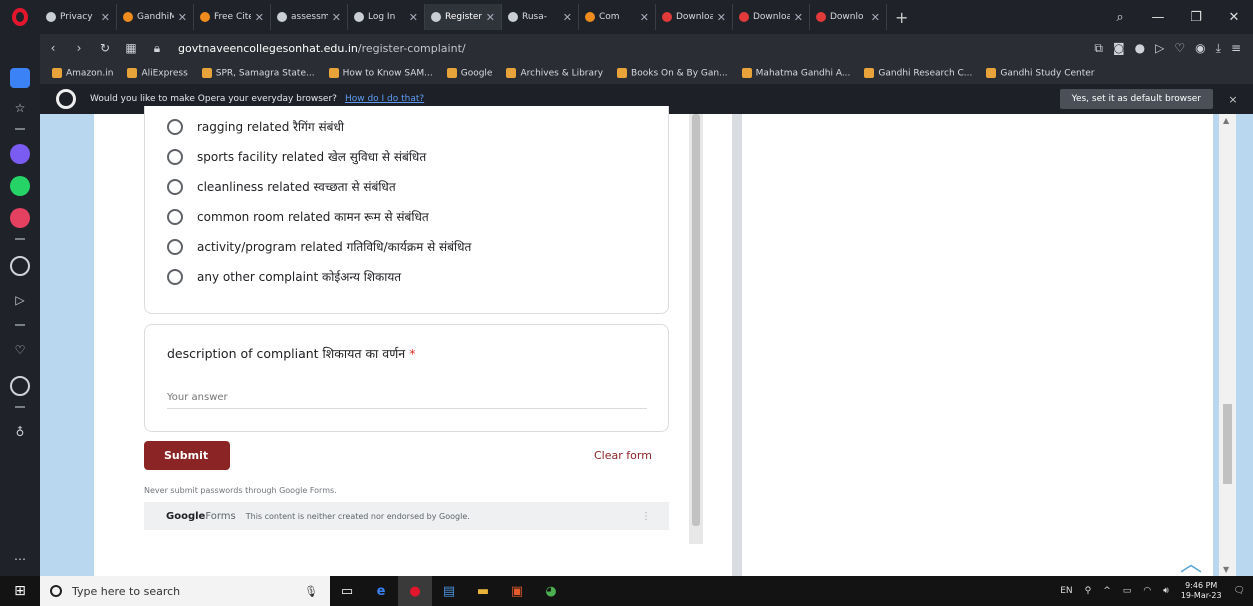 The height and width of the screenshot is (606, 1253). What do you see at coordinates (311, 591) in the screenshot?
I see `microphone-icon: 🎙︎` at bounding box center [311, 591].